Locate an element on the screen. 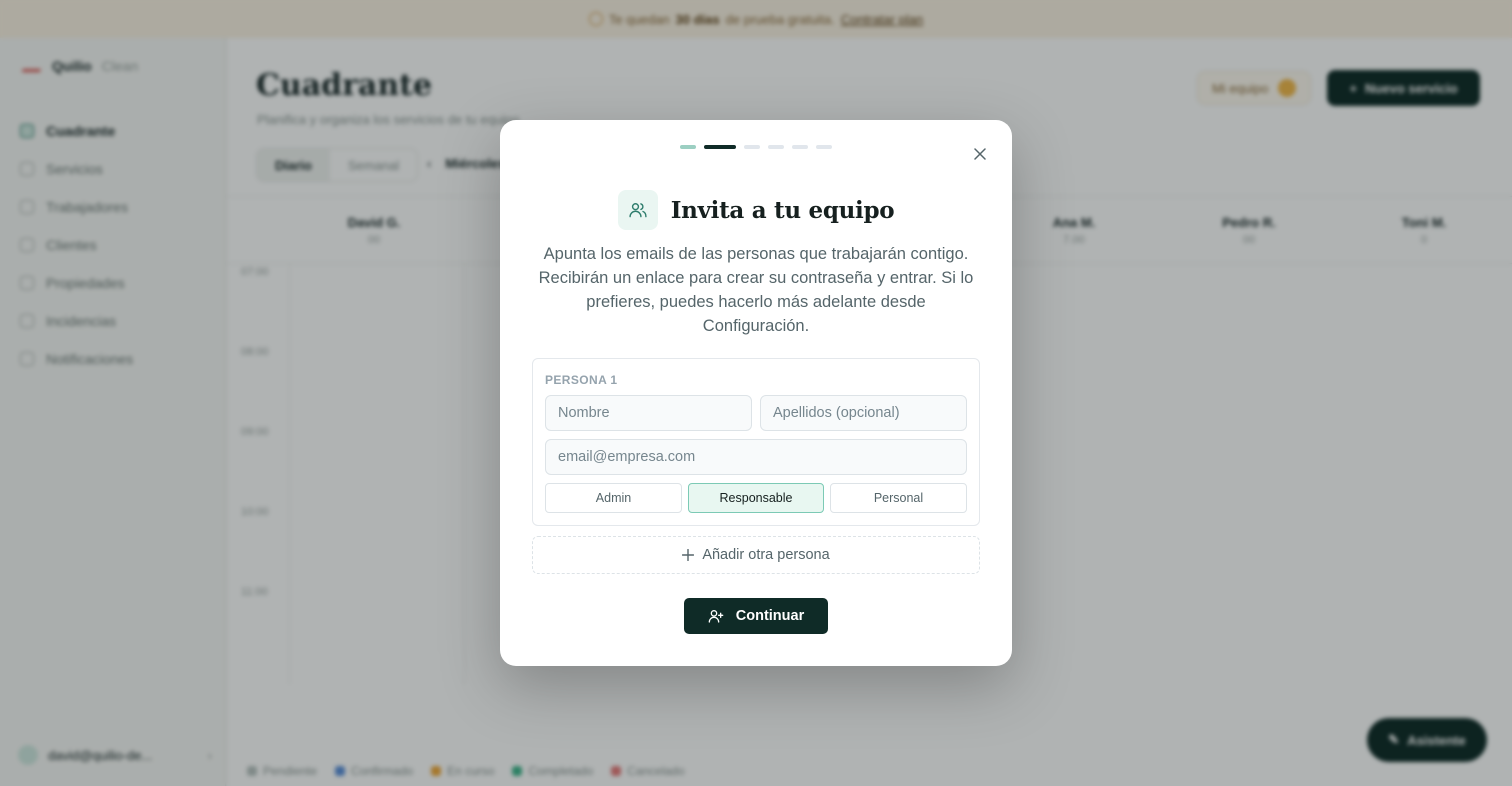  users-icon is located at coordinates (637, 210).